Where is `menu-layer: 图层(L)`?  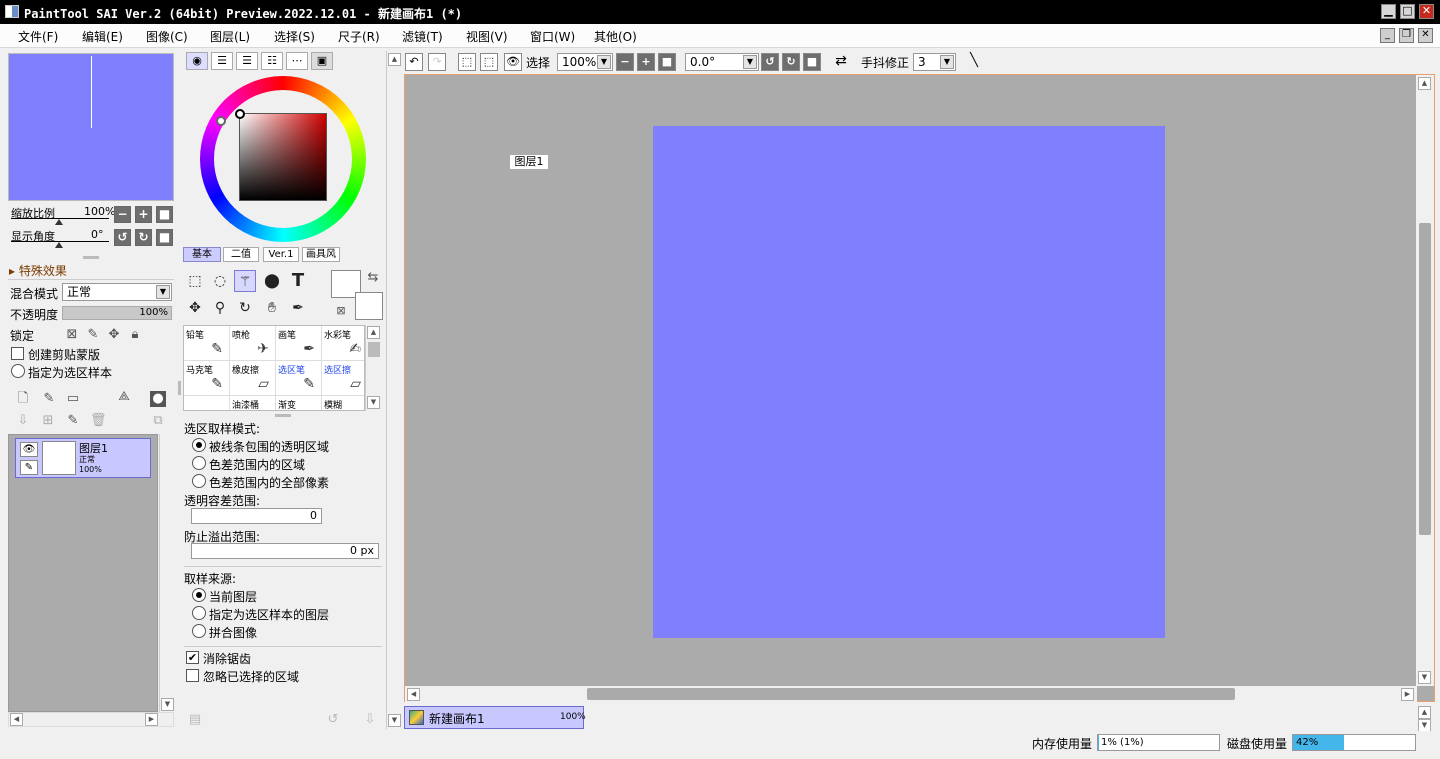 menu-layer: 图层(L) is located at coordinates (230, 36).